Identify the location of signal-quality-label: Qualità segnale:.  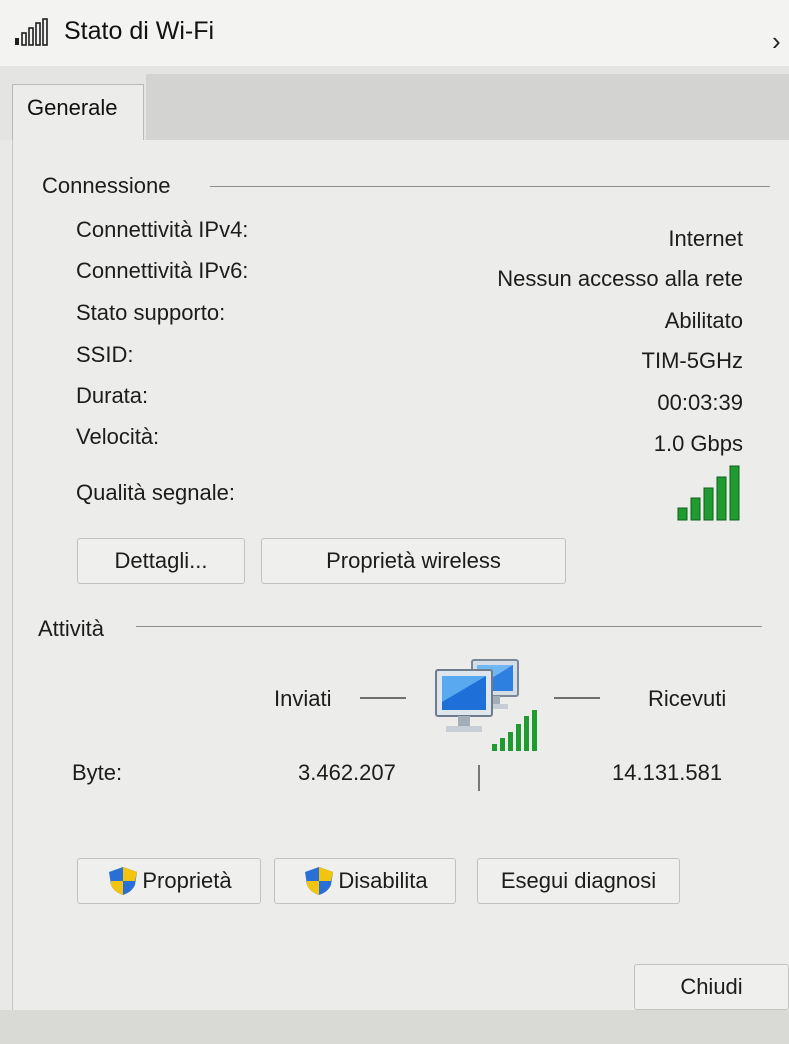
(155, 492).